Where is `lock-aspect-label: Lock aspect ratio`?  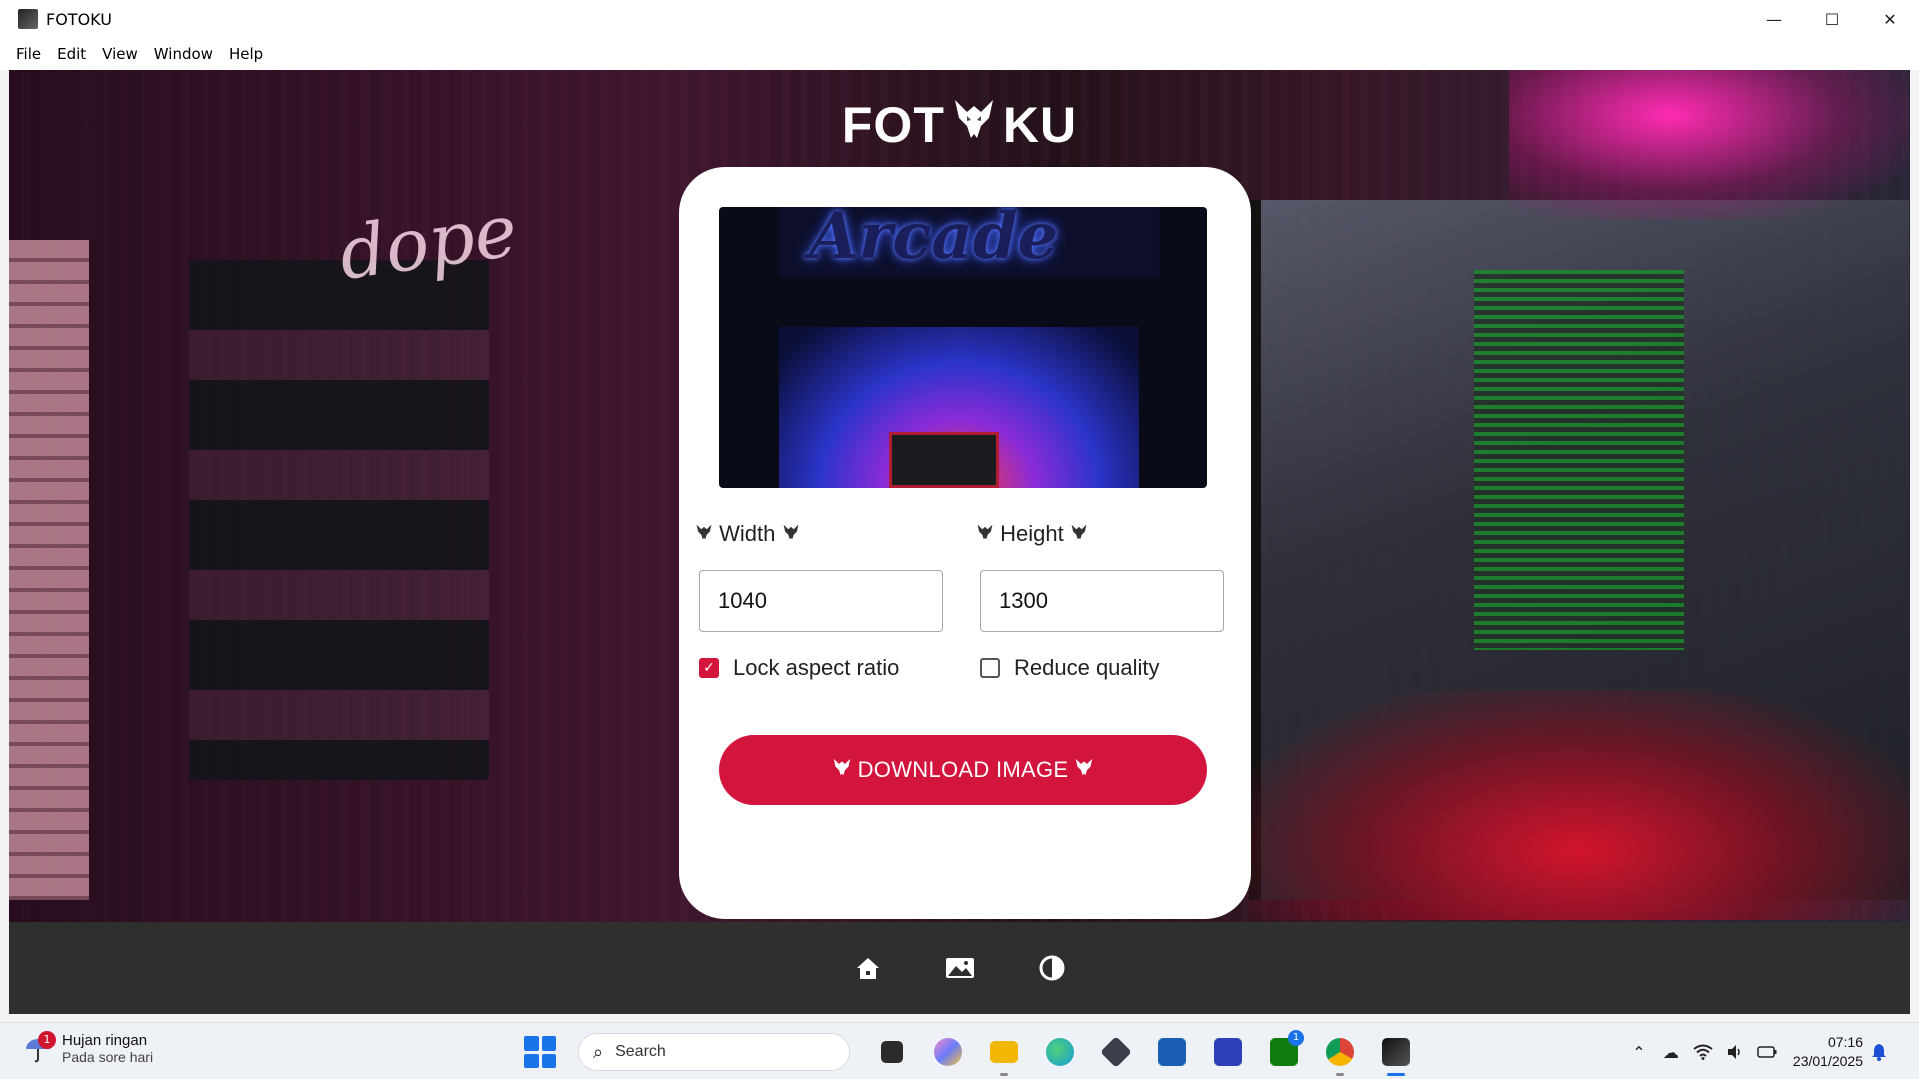
lock-aspect-label: Lock aspect ratio is located at coordinates (816, 667).